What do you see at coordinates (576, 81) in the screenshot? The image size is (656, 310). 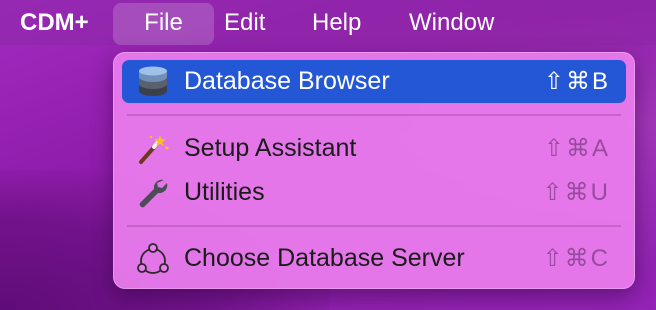 I see `keyboard-shortcut: ⇧⌘B` at bounding box center [576, 81].